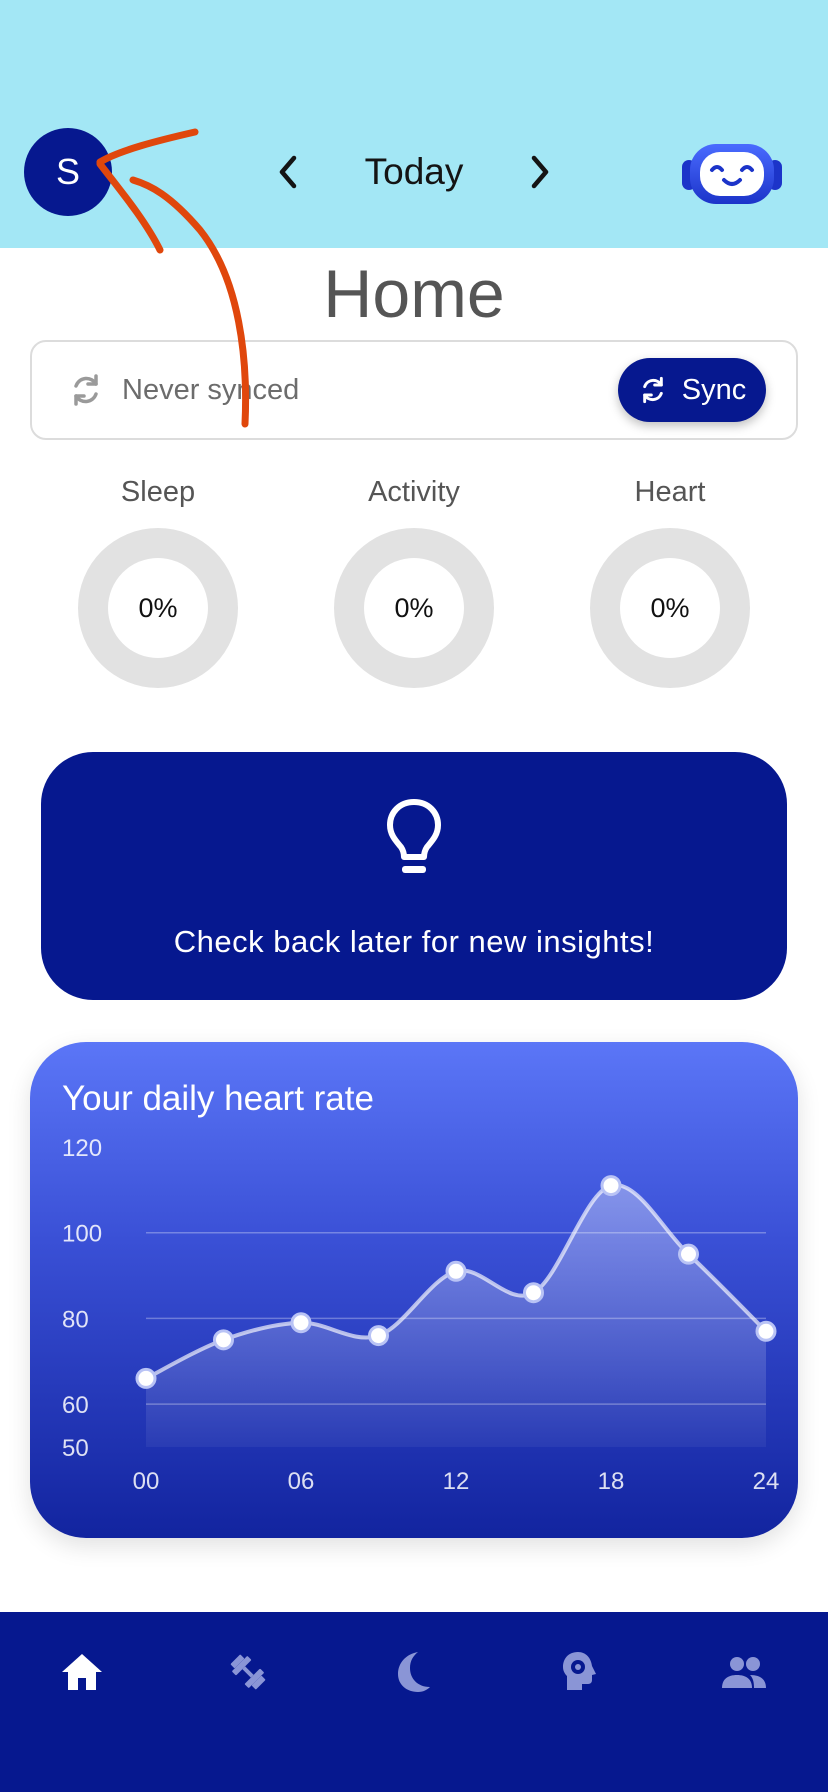  Describe the element at coordinates (173, 278) in the screenshot. I see `hand-drawn-arrow-annotation` at that location.